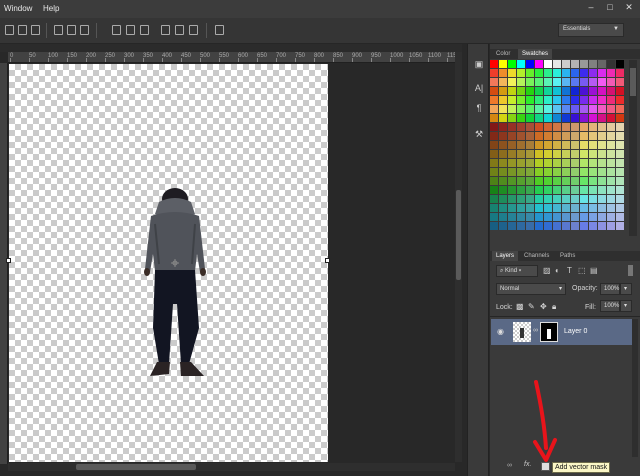 The image size is (640, 476). Describe the element at coordinates (610, 306) in the screenshot. I see `fill-input: 100%` at that location.